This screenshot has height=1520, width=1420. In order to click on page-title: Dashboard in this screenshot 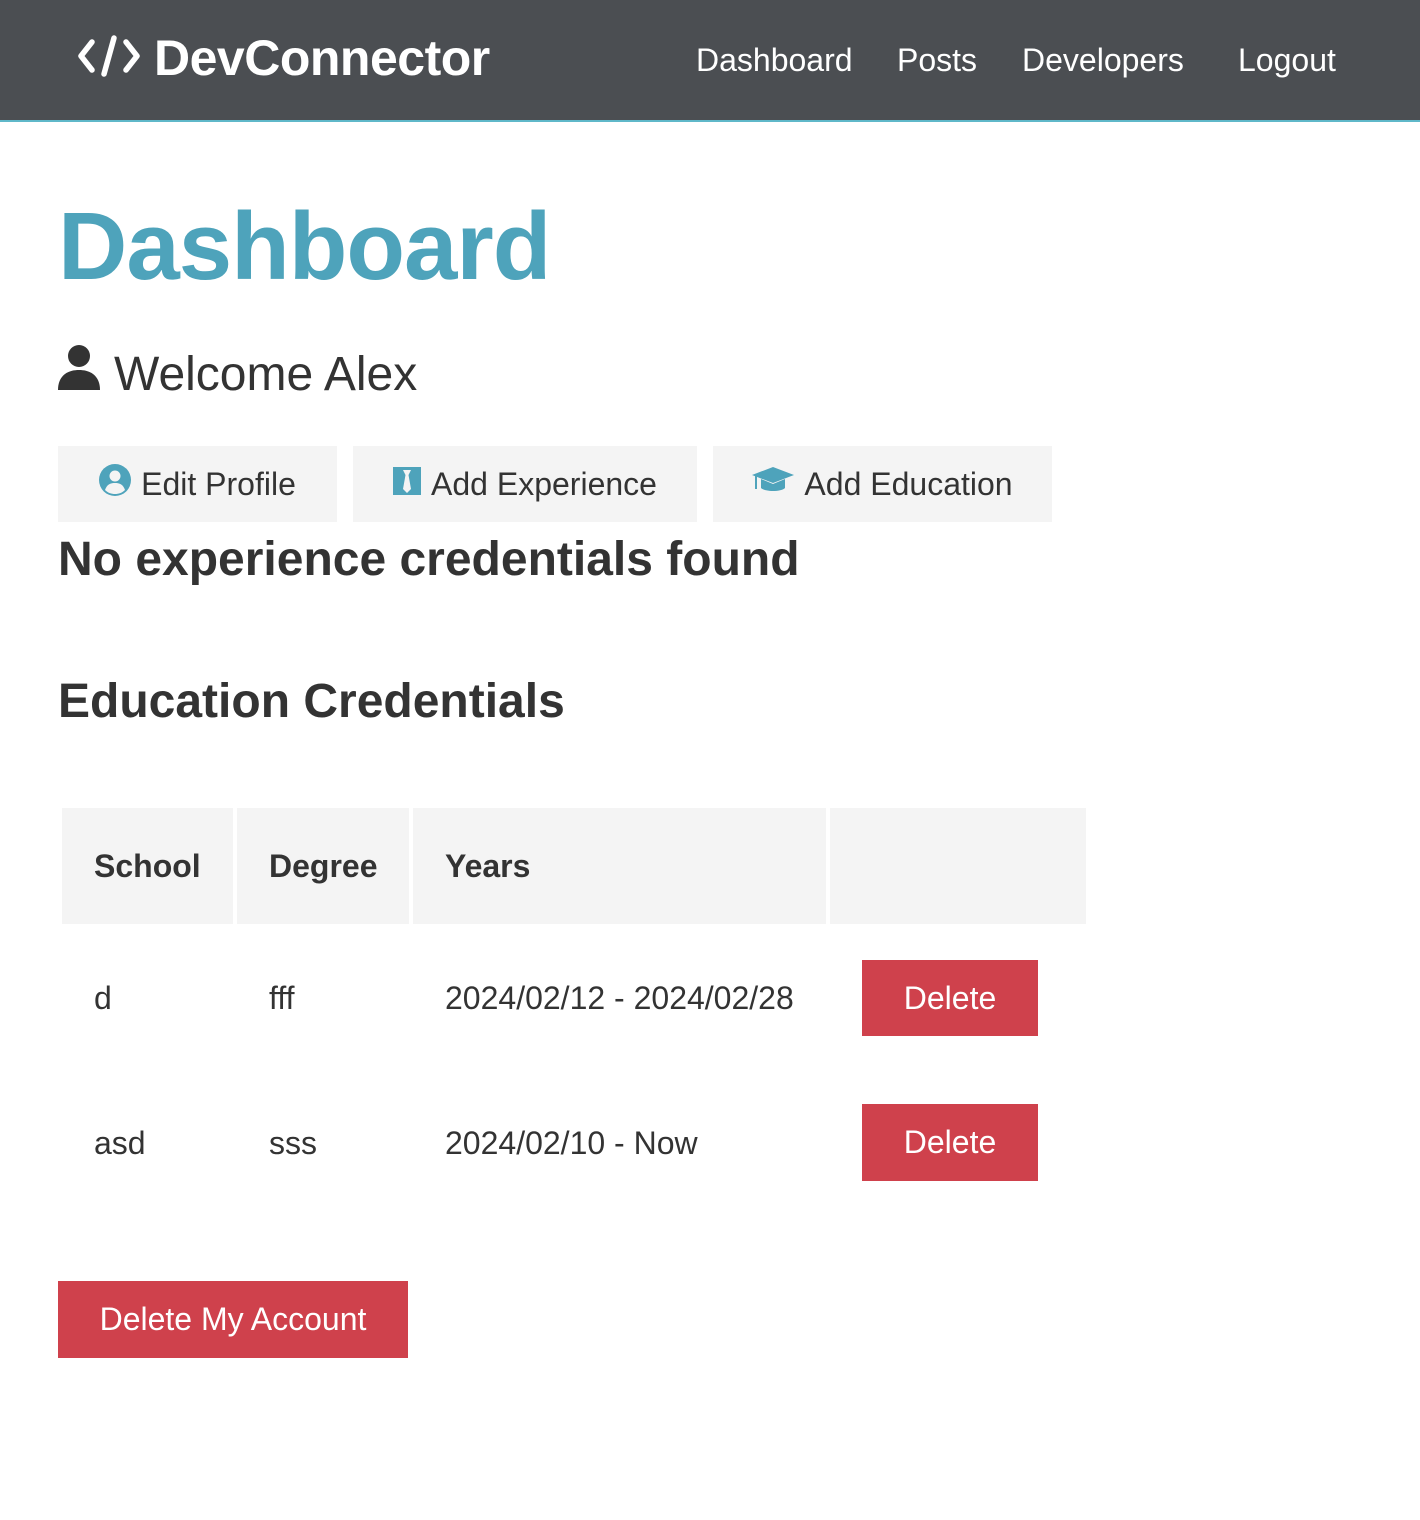, I will do `click(304, 246)`.